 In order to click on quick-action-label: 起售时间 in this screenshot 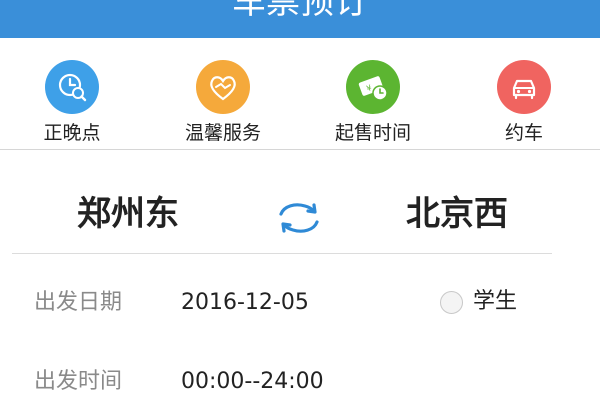, I will do `click(372, 133)`.